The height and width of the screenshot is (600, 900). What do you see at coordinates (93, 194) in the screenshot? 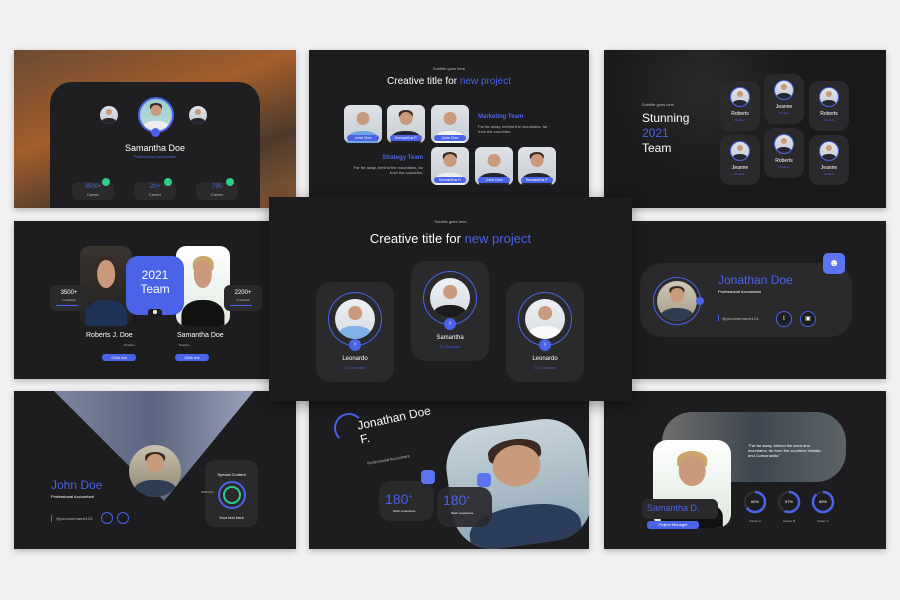
I see `slide1-stats-0-label: Career` at bounding box center [93, 194].